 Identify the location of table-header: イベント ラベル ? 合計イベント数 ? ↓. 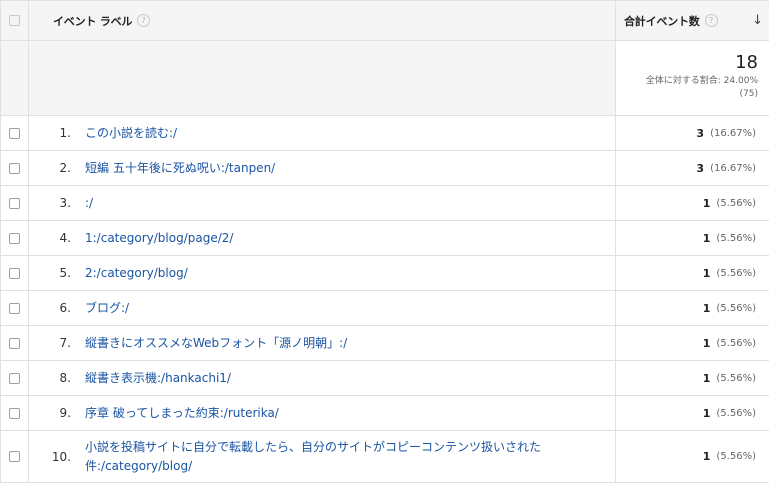
(385, 21).